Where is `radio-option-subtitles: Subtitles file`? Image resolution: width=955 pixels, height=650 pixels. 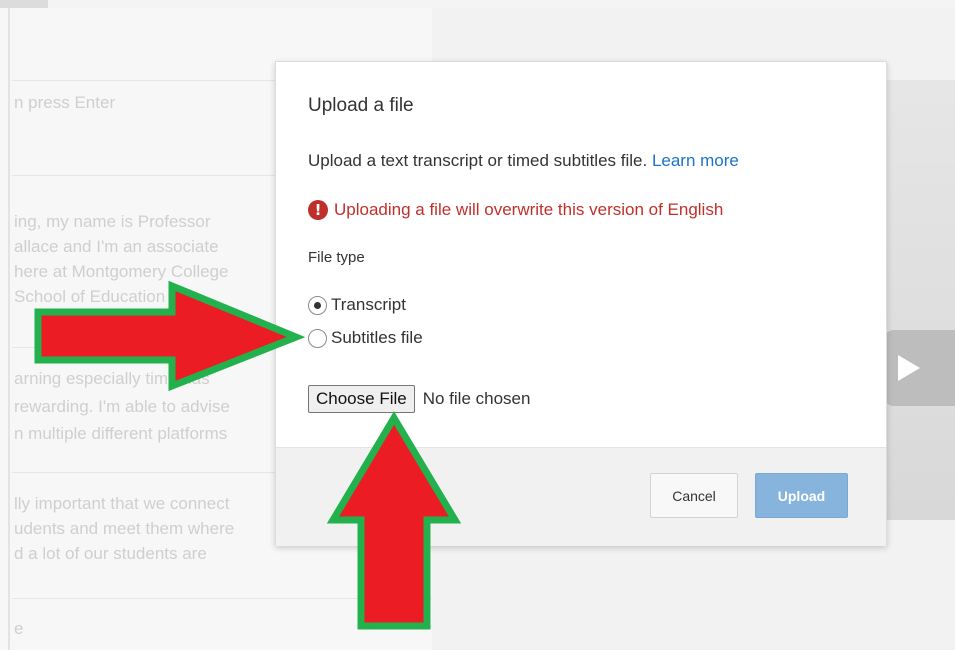 radio-option-subtitles: Subtitles file is located at coordinates (365, 338).